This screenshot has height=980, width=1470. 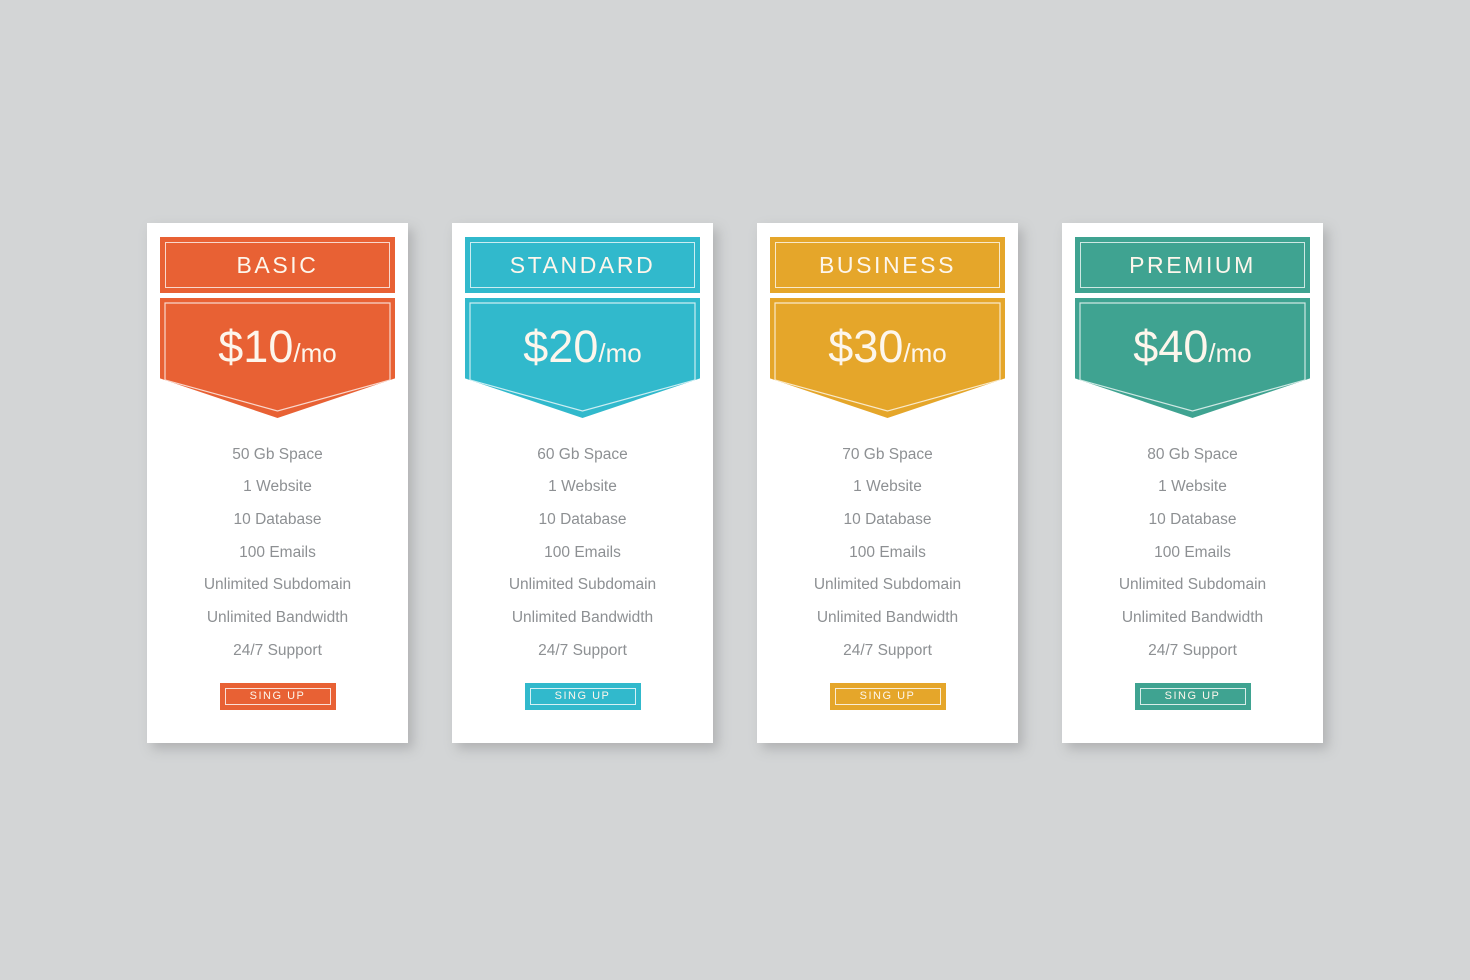 I want to click on price-banner: $10/mo, so click(x=277, y=358).